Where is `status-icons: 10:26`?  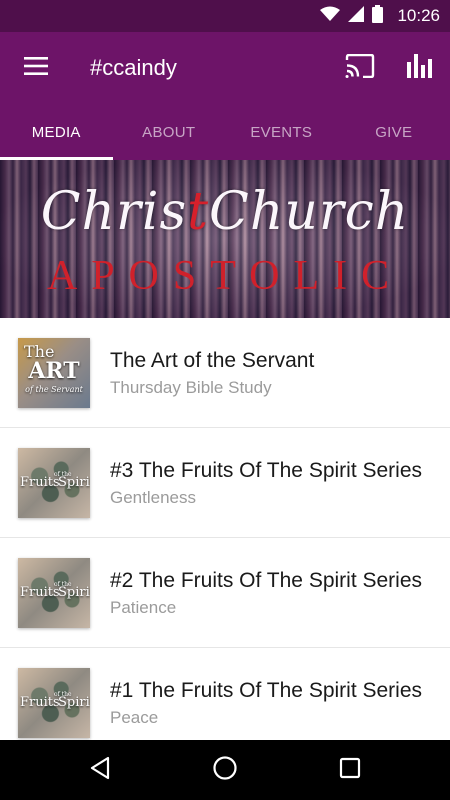
status-icons: 10:26 is located at coordinates (380, 16).